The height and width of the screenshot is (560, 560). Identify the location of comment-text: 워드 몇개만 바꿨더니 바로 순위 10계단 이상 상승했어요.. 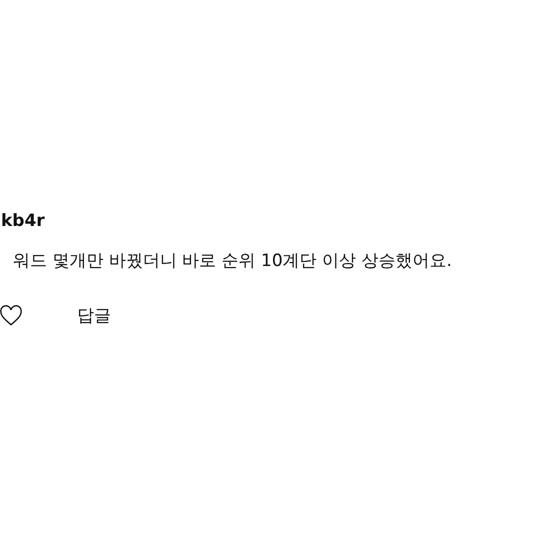
(232, 261).